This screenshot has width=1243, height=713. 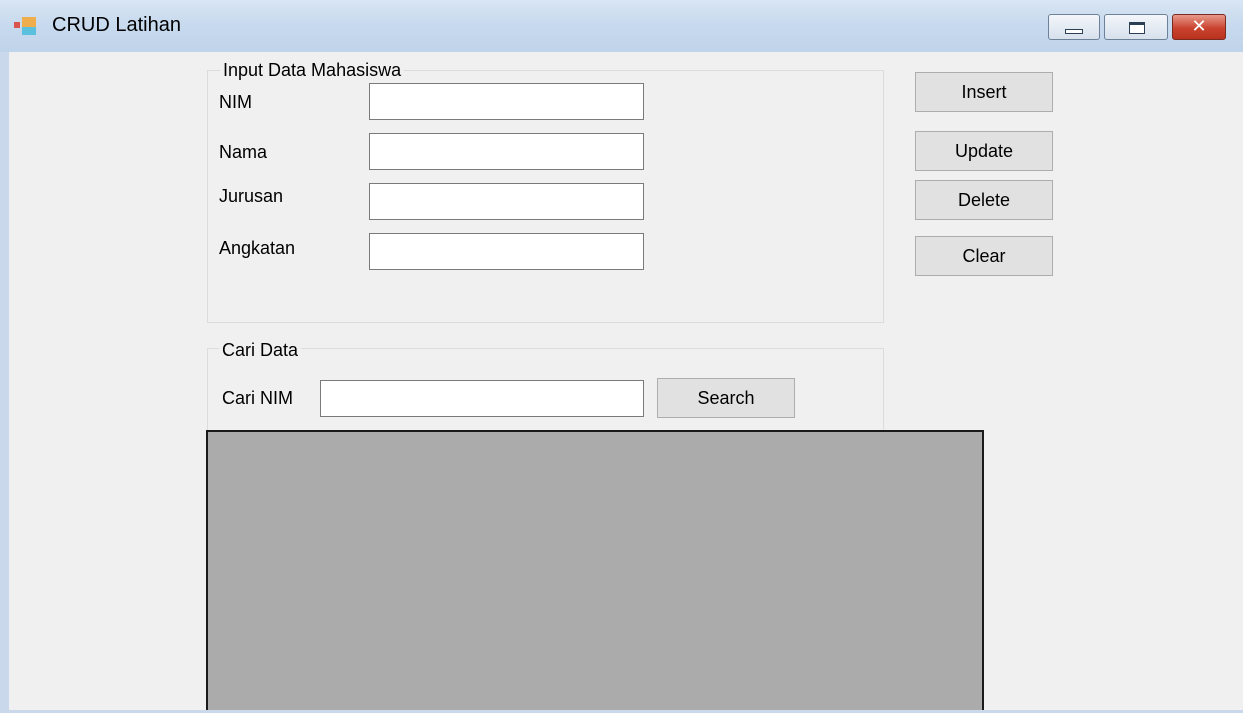 I want to click on window-frame-left, so click(x=4, y=382).